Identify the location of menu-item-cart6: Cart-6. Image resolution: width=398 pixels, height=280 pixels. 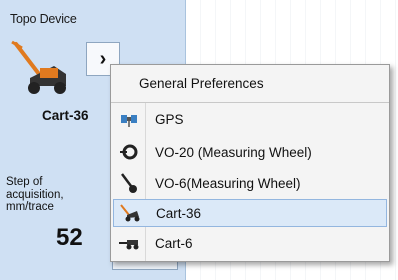
(250, 243).